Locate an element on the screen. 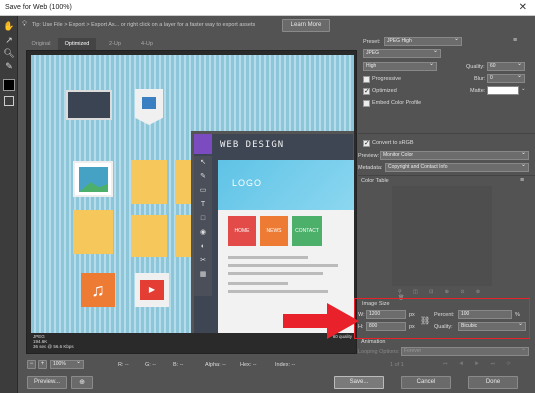  video-icon: ▶ is located at coordinates (152, 290).